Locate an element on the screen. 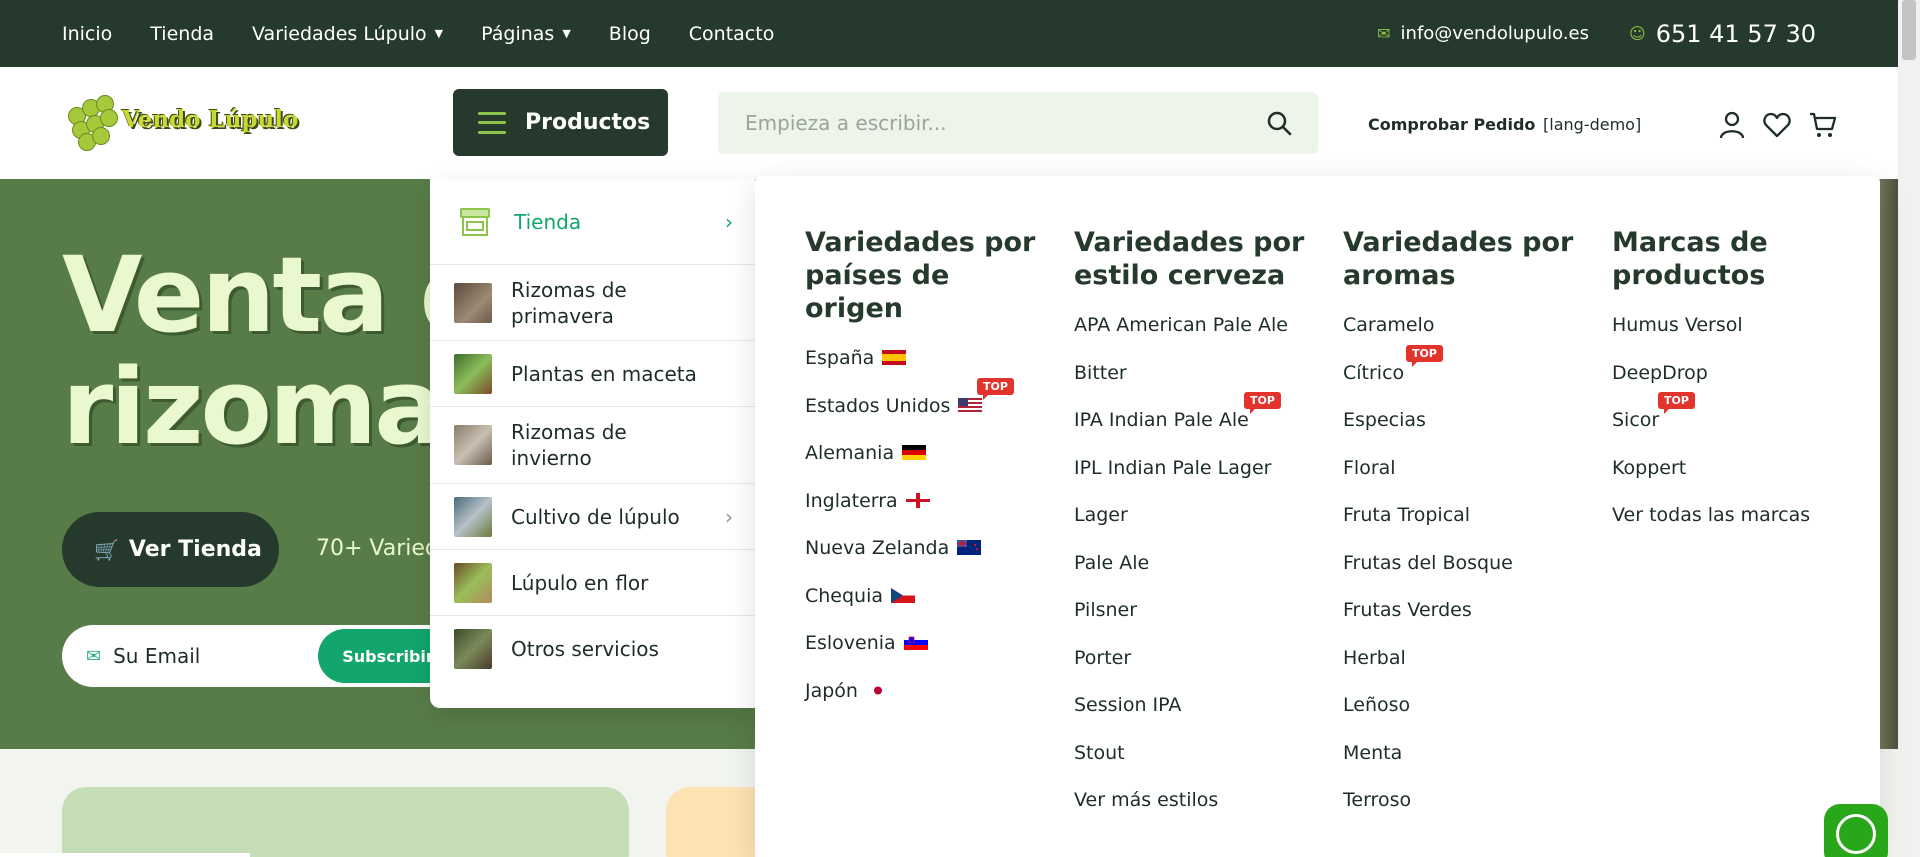 This screenshot has height=857, width=1920. menu-link-ver-mas-estilos: Ver más estilos is located at coordinates (1194, 813).